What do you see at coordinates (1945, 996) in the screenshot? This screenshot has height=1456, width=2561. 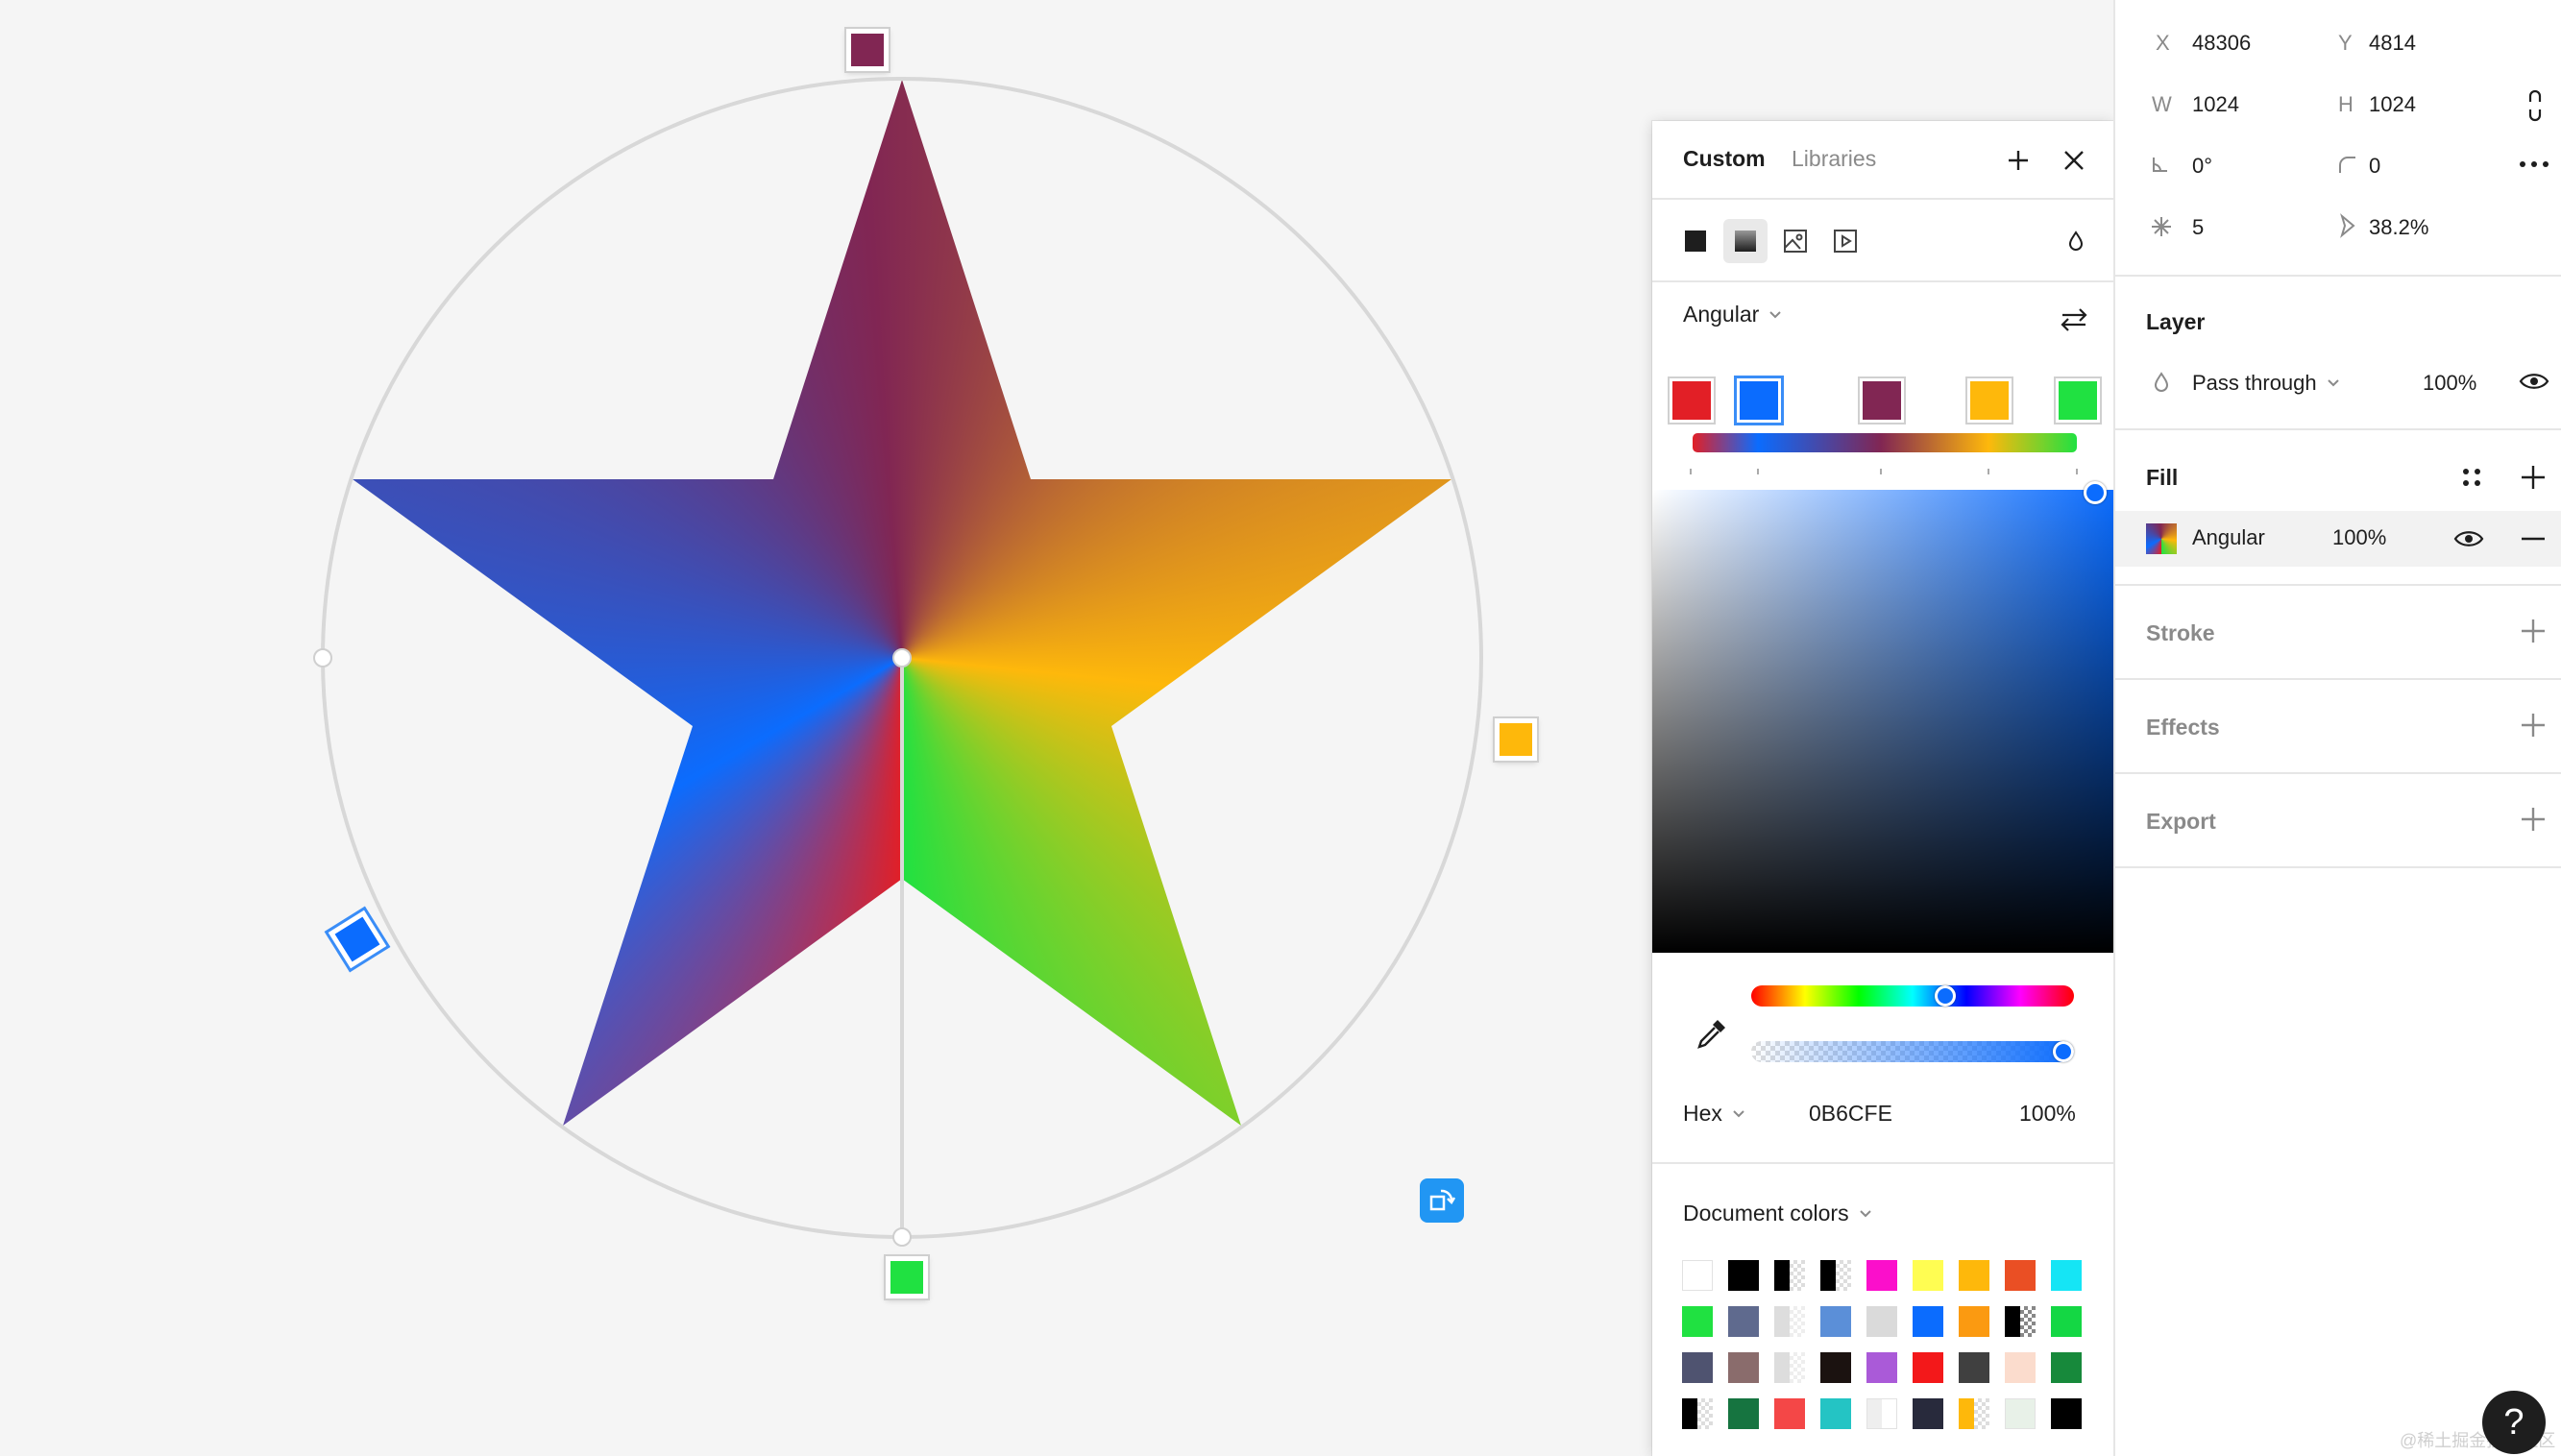 I see `hue-knob` at bounding box center [1945, 996].